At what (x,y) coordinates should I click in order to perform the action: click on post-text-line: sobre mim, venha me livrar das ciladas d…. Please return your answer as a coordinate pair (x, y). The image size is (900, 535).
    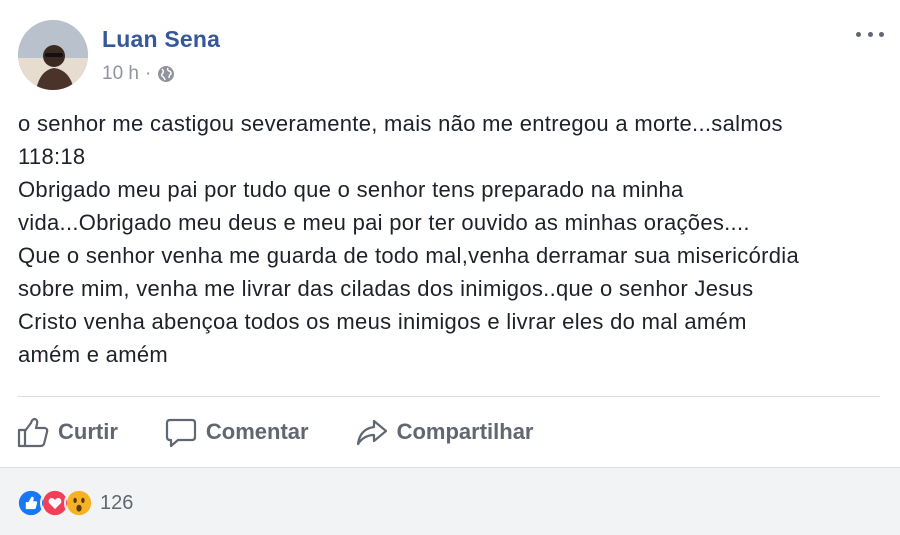
    Looking at the image, I should click on (386, 288).